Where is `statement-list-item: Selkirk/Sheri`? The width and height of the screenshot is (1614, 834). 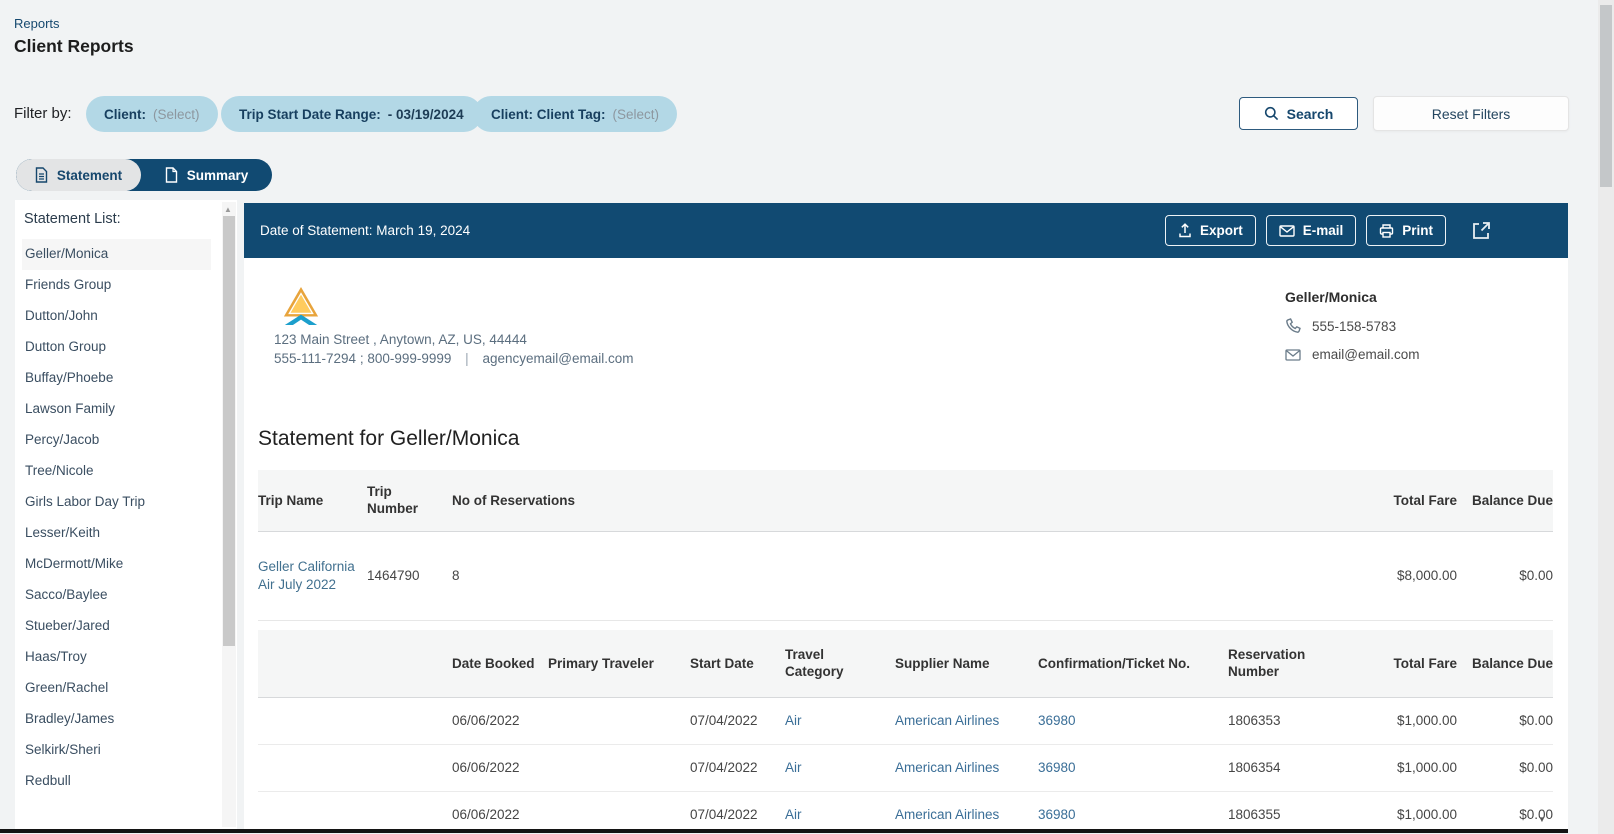
statement-list-item: Selkirk/Sheri is located at coordinates (116, 750).